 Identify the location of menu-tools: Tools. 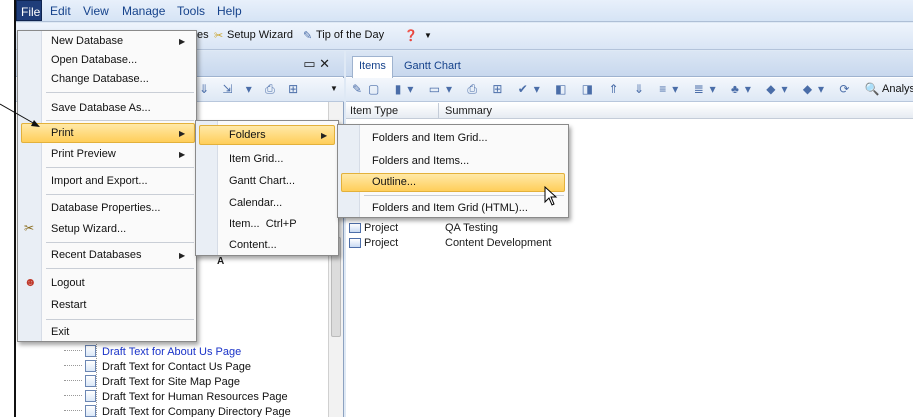
(191, 11).